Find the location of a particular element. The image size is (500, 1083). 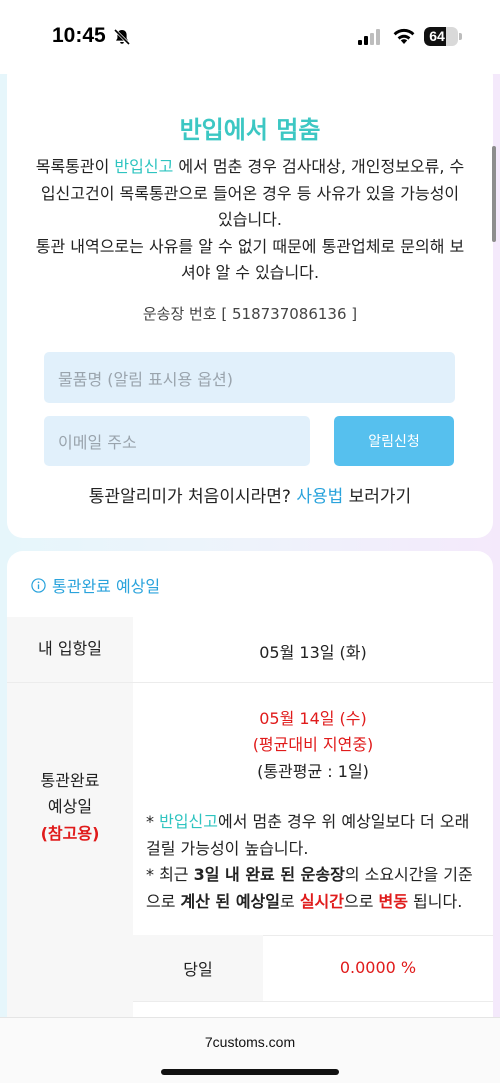

battery-percent: 64 is located at coordinates (437, 36).